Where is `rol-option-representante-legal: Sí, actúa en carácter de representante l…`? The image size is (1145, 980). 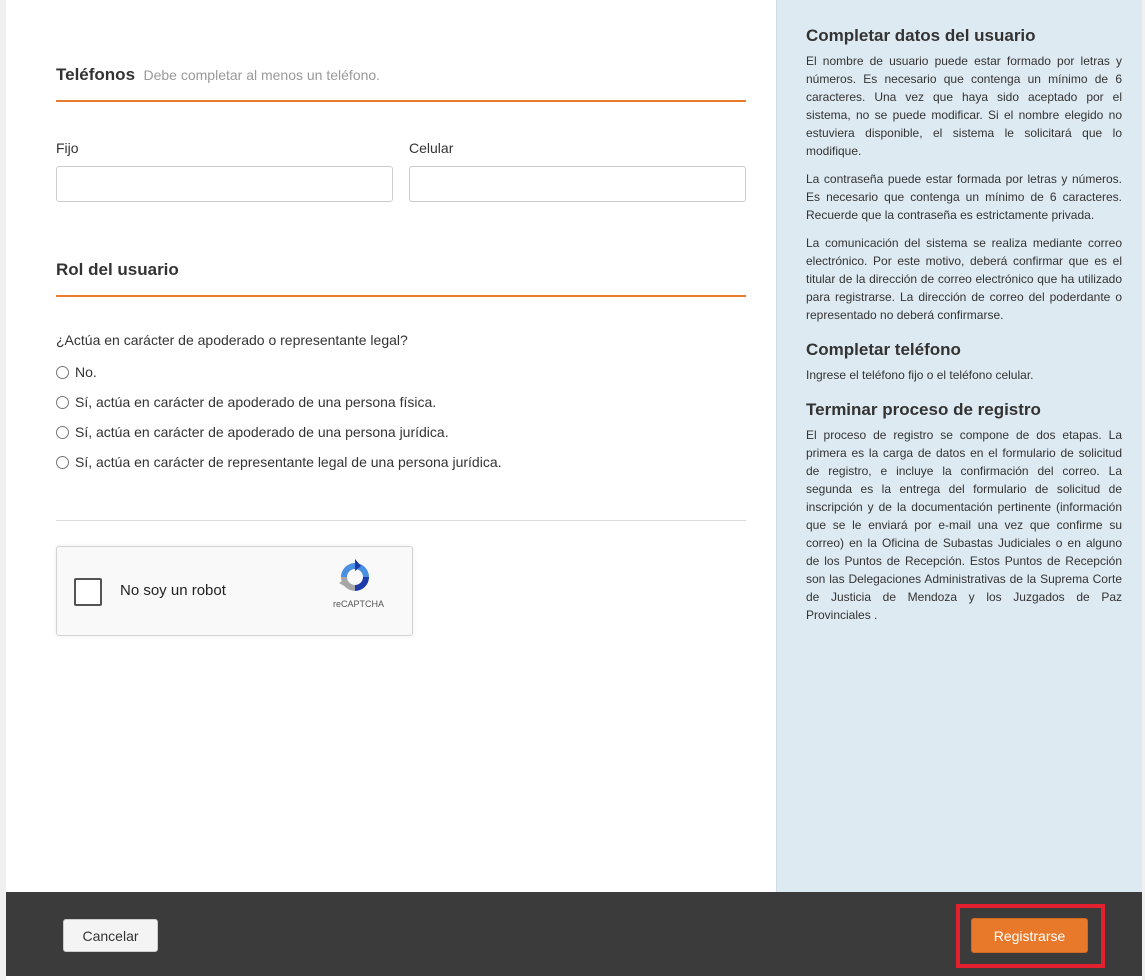 rol-option-representante-legal: Sí, actúa en carácter de representante l… is located at coordinates (279, 462).